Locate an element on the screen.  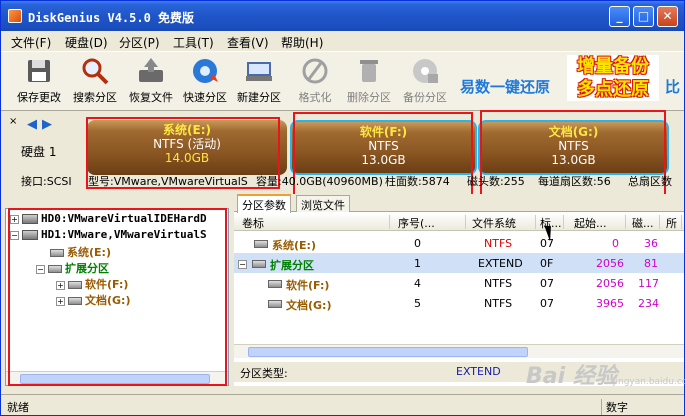
recover-files-label: 恢复文件 is located at coordinates (151, 97).